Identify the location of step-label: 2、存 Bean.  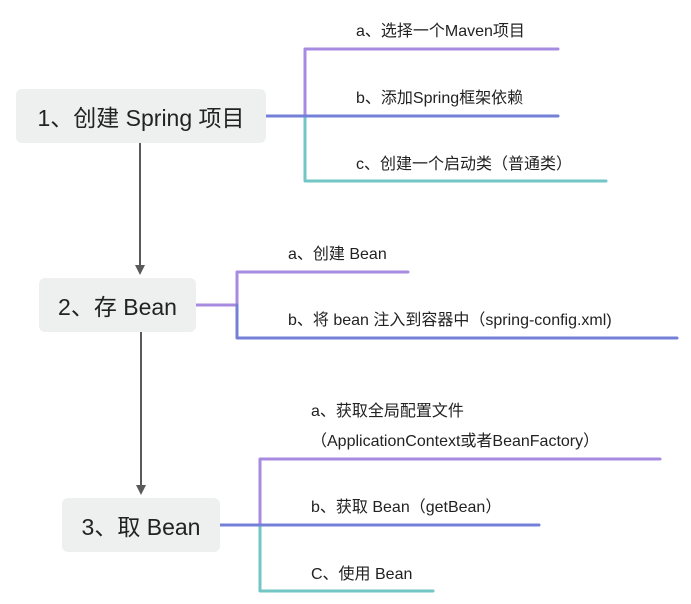
(117, 307).